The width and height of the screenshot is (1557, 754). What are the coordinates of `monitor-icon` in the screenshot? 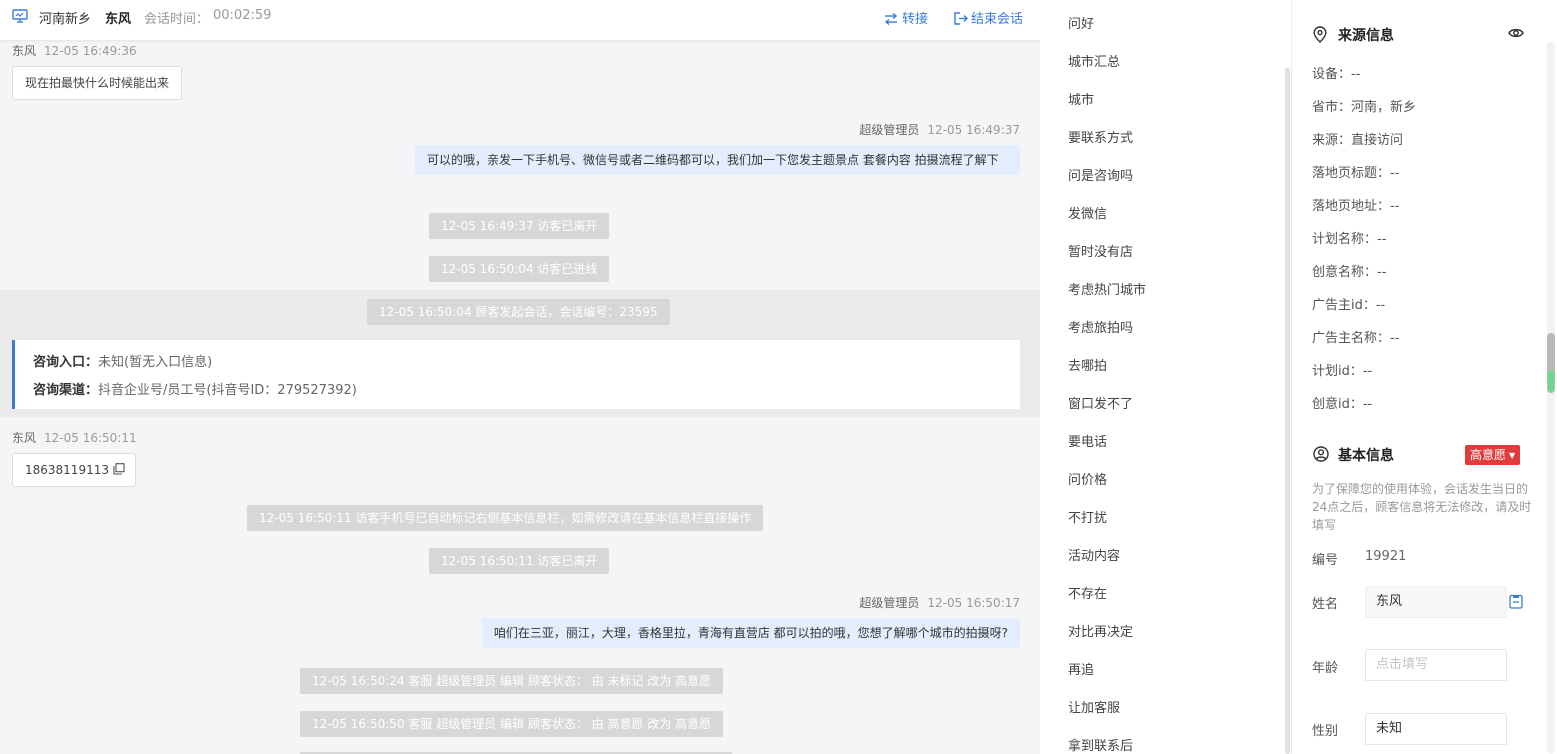 It's located at (20, 16).